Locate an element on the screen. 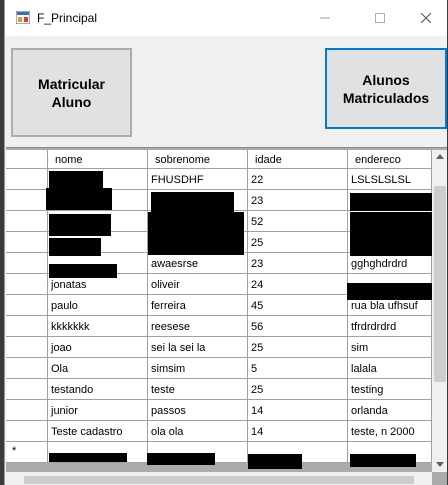 The height and width of the screenshot is (485, 448). close-icon is located at coordinates (426, 18).